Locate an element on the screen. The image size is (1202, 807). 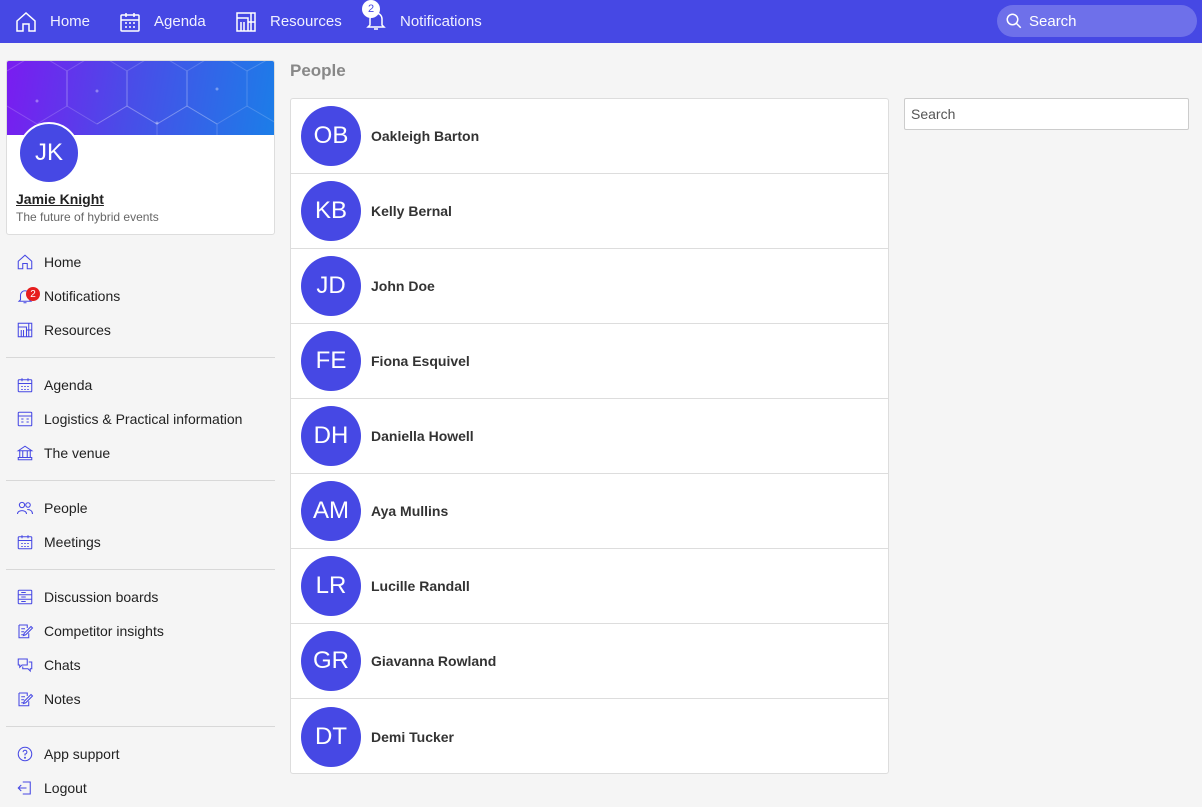
sidebar-item-home: Home is located at coordinates (48, 262).